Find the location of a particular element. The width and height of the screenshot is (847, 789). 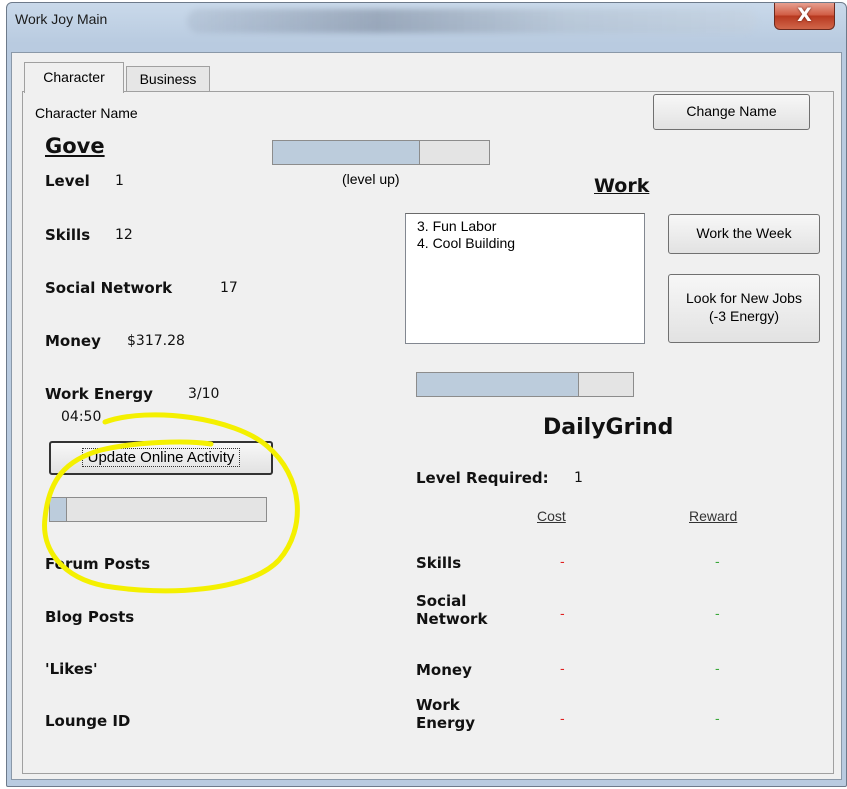

social-network-label: Social Network is located at coordinates (109, 288).